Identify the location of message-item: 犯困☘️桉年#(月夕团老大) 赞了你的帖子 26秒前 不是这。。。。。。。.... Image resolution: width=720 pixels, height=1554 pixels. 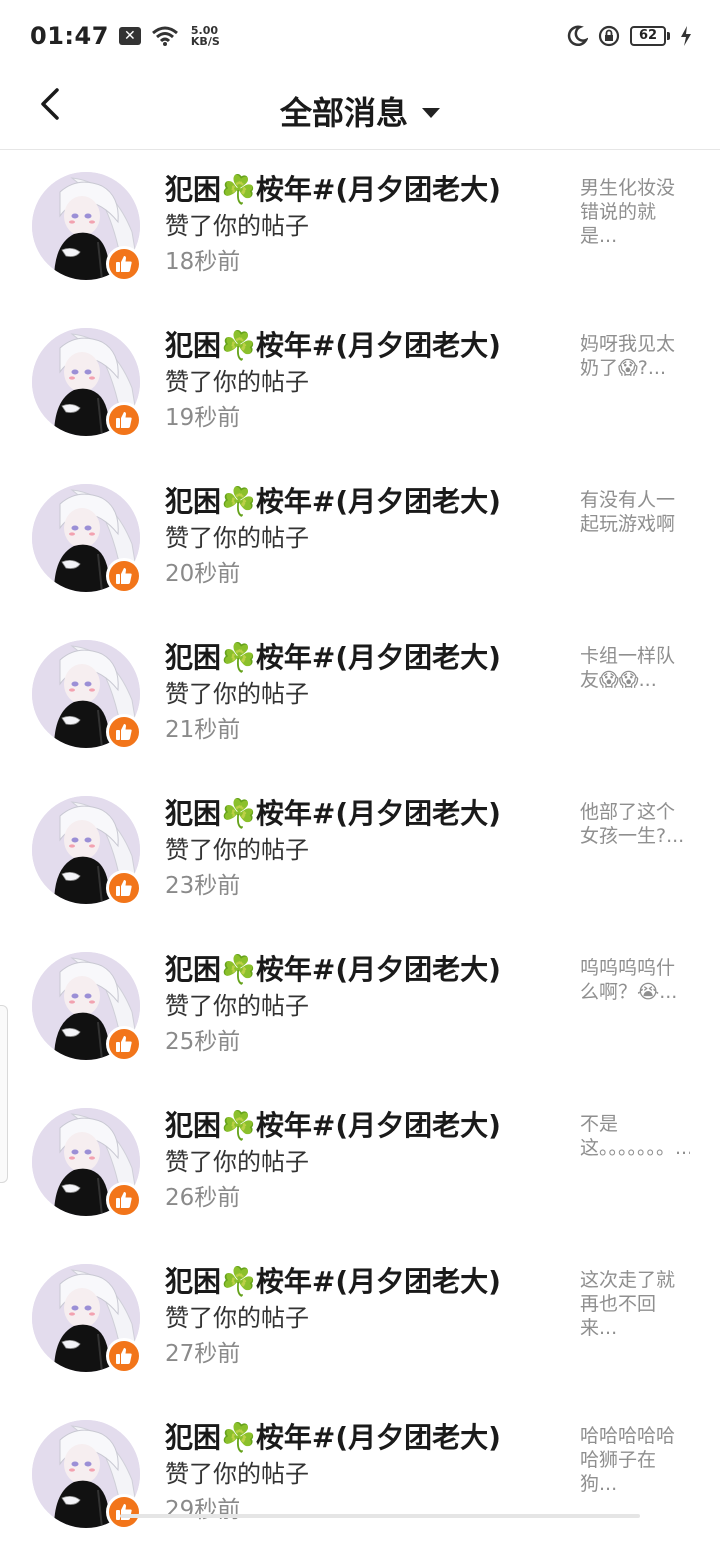
(360, 1164).